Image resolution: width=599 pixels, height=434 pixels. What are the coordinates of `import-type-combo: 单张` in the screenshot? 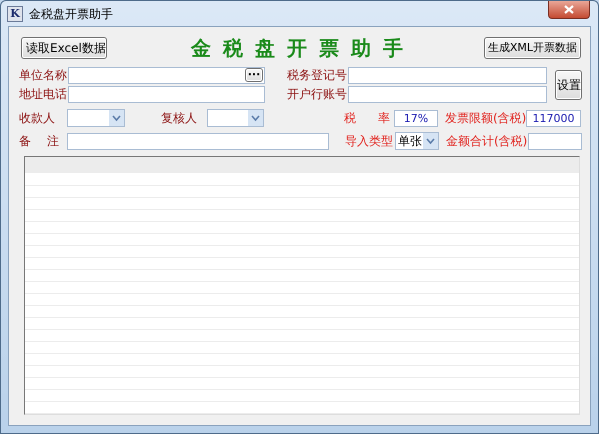 It's located at (417, 141).